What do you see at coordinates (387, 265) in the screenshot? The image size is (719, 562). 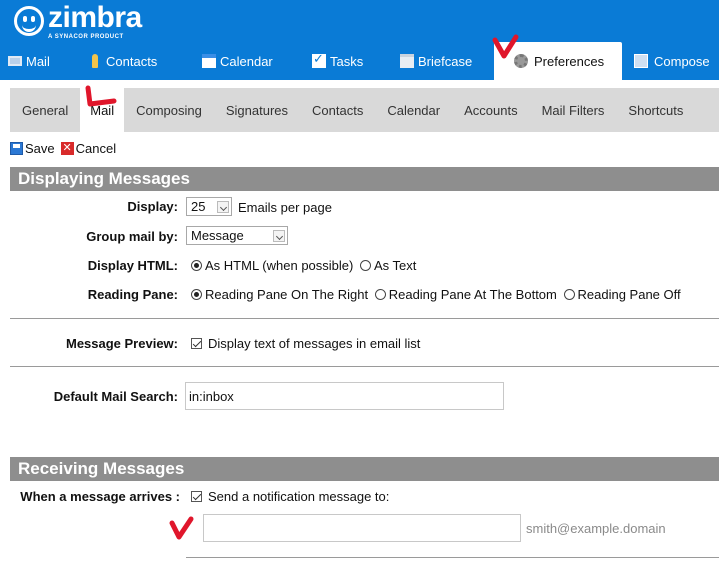 I see `radio-as-text: As Text` at bounding box center [387, 265].